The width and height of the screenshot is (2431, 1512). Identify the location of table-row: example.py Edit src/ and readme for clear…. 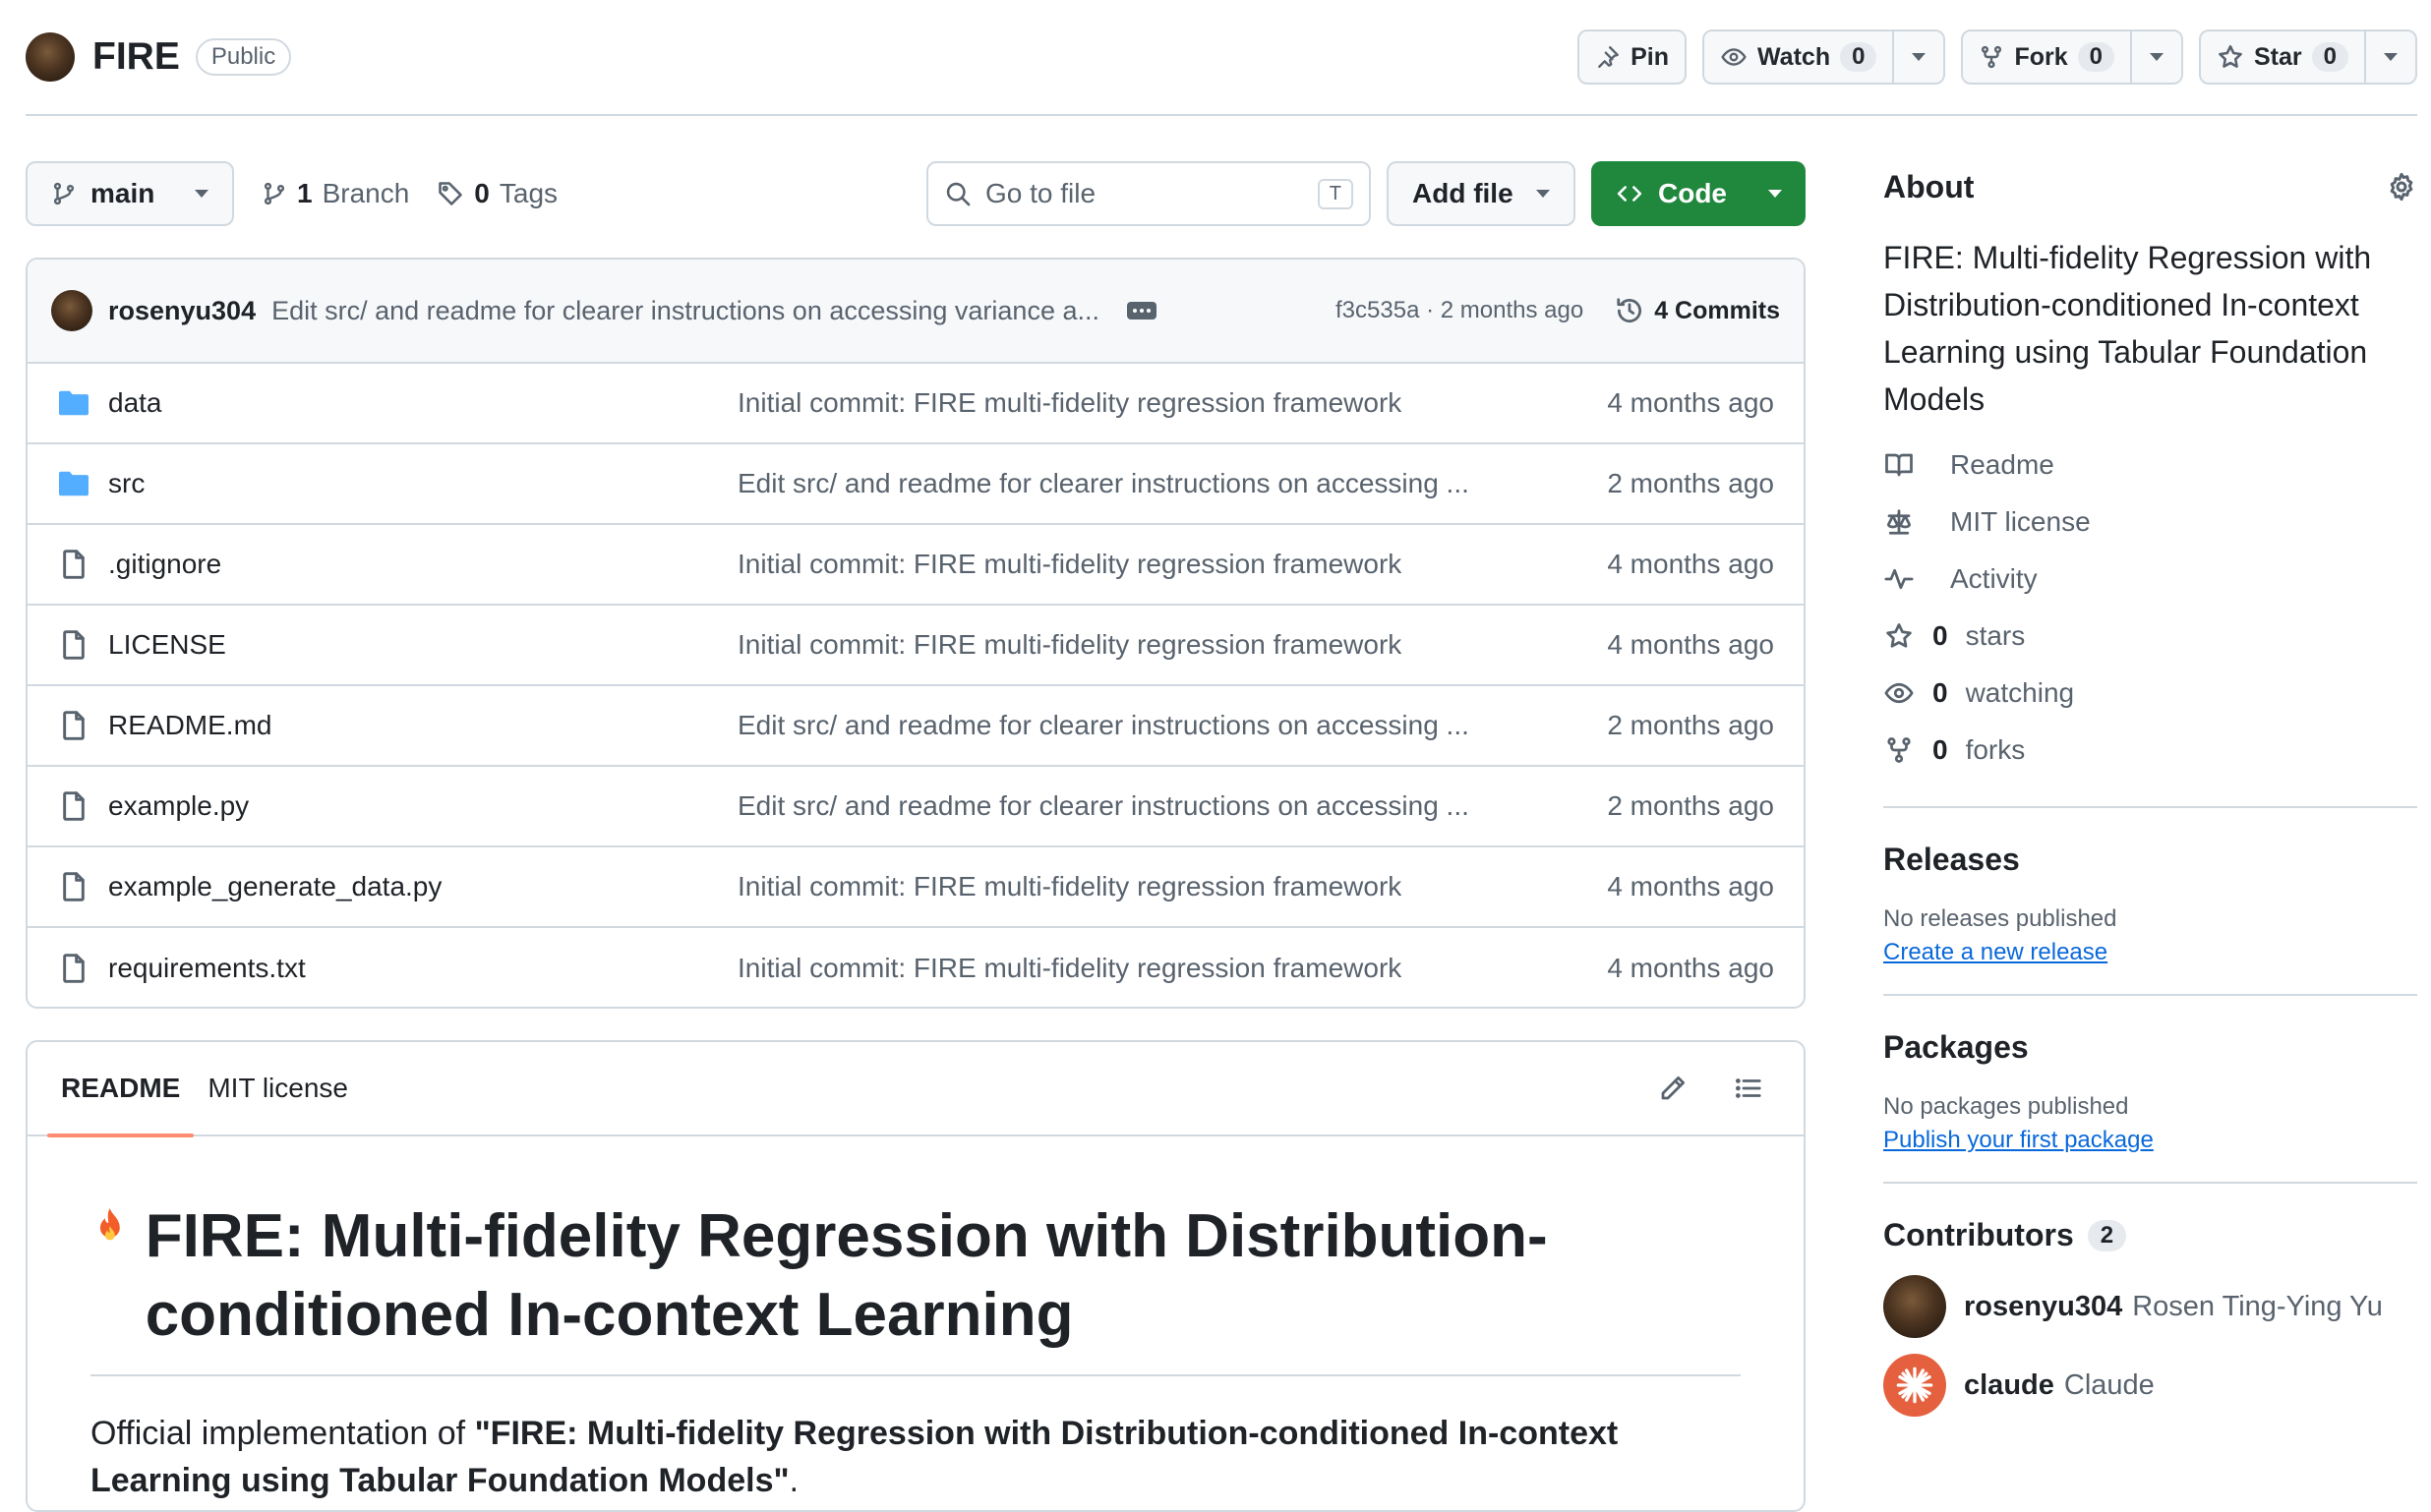
(916, 807).